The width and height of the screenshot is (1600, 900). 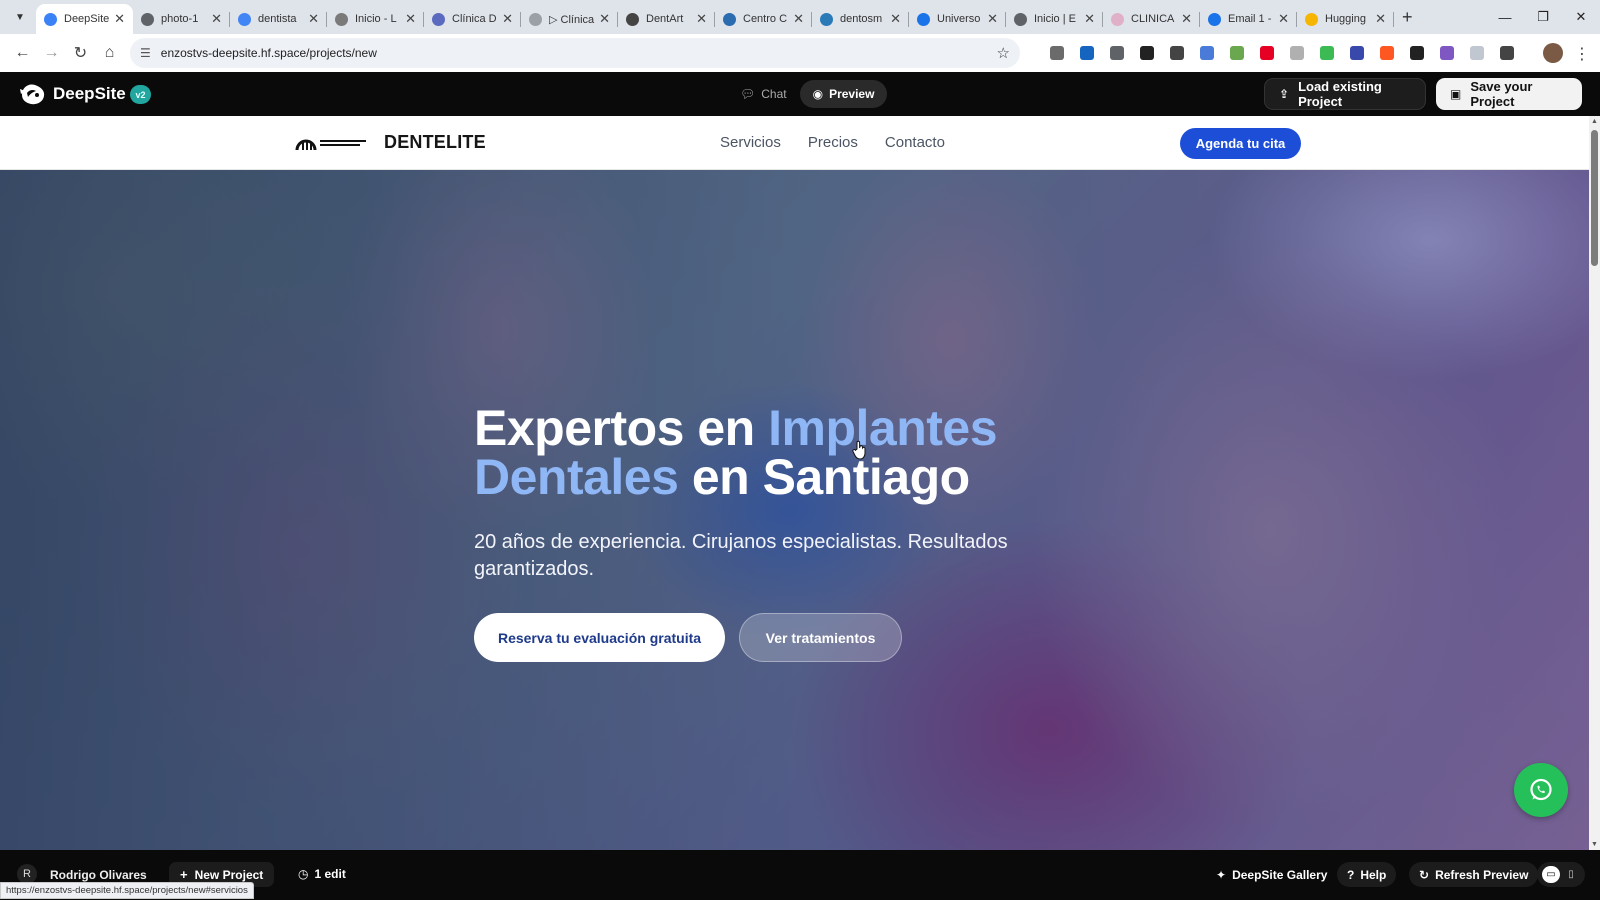 What do you see at coordinates (1240, 143) in the screenshot?
I see `book-appointment-button: Agenda tu cita` at bounding box center [1240, 143].